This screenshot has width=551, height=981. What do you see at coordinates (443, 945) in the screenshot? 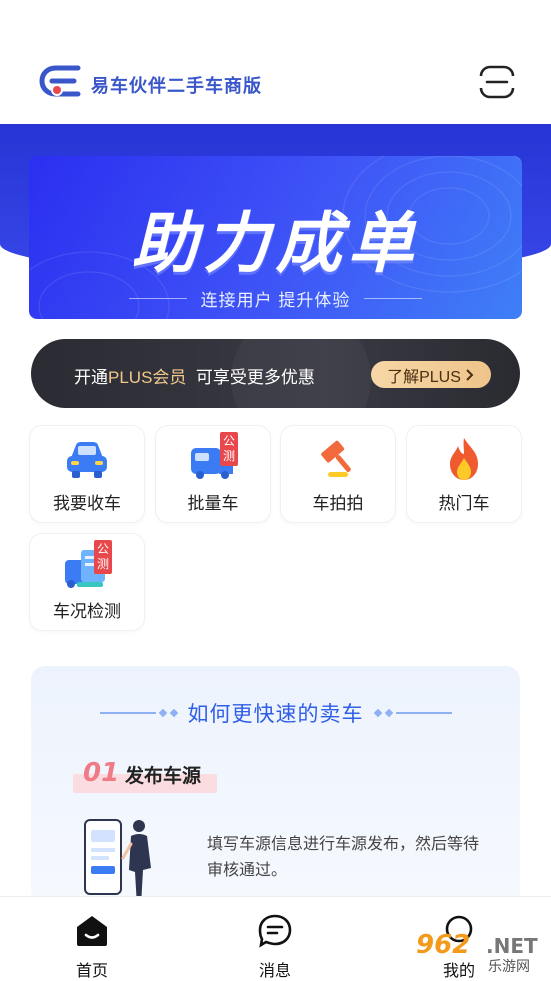
I see `watermark-number: 962` at bounding box center [443, 945].